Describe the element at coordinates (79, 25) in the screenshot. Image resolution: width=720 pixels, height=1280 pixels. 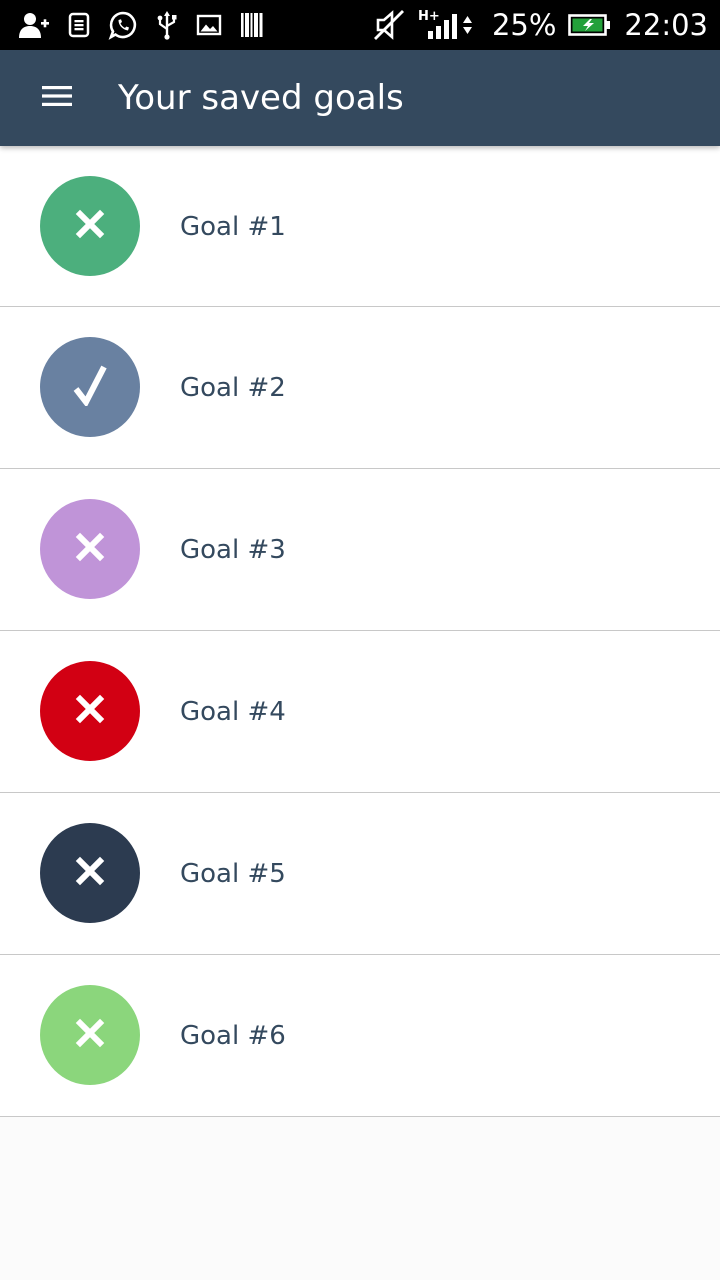
I see `sim-card-icon` at that location.